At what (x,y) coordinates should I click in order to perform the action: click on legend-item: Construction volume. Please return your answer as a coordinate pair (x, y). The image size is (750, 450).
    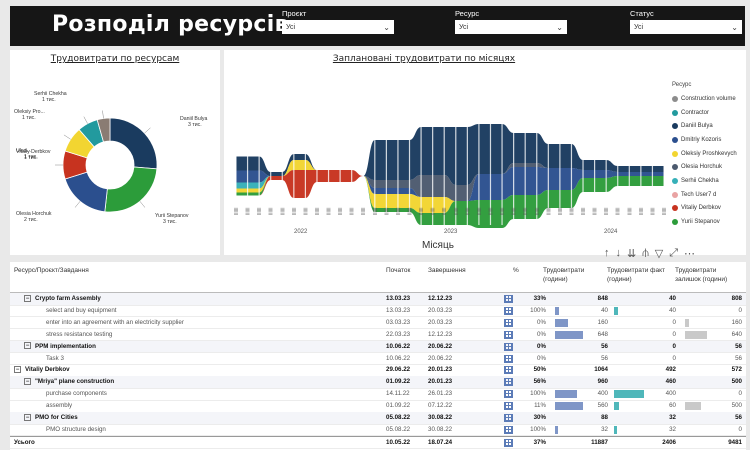
    Looking at the image, I should click on (709, 99).